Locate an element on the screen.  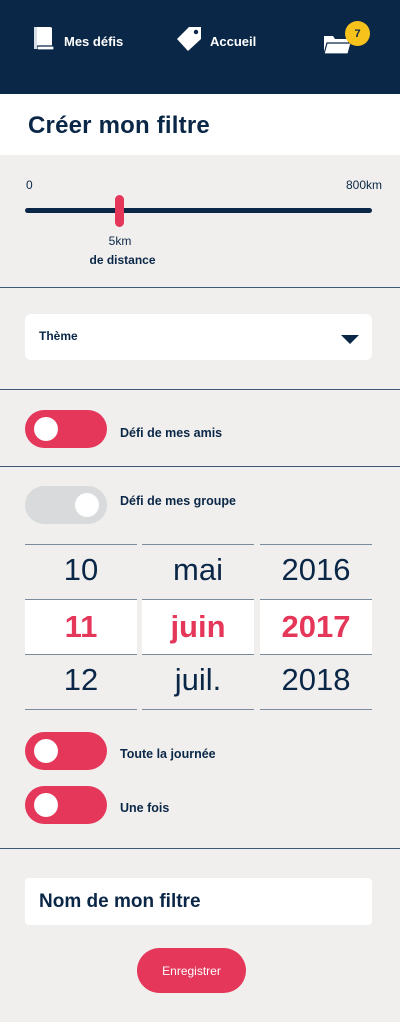
month-option: juil. is located at coordinates (198, 680).